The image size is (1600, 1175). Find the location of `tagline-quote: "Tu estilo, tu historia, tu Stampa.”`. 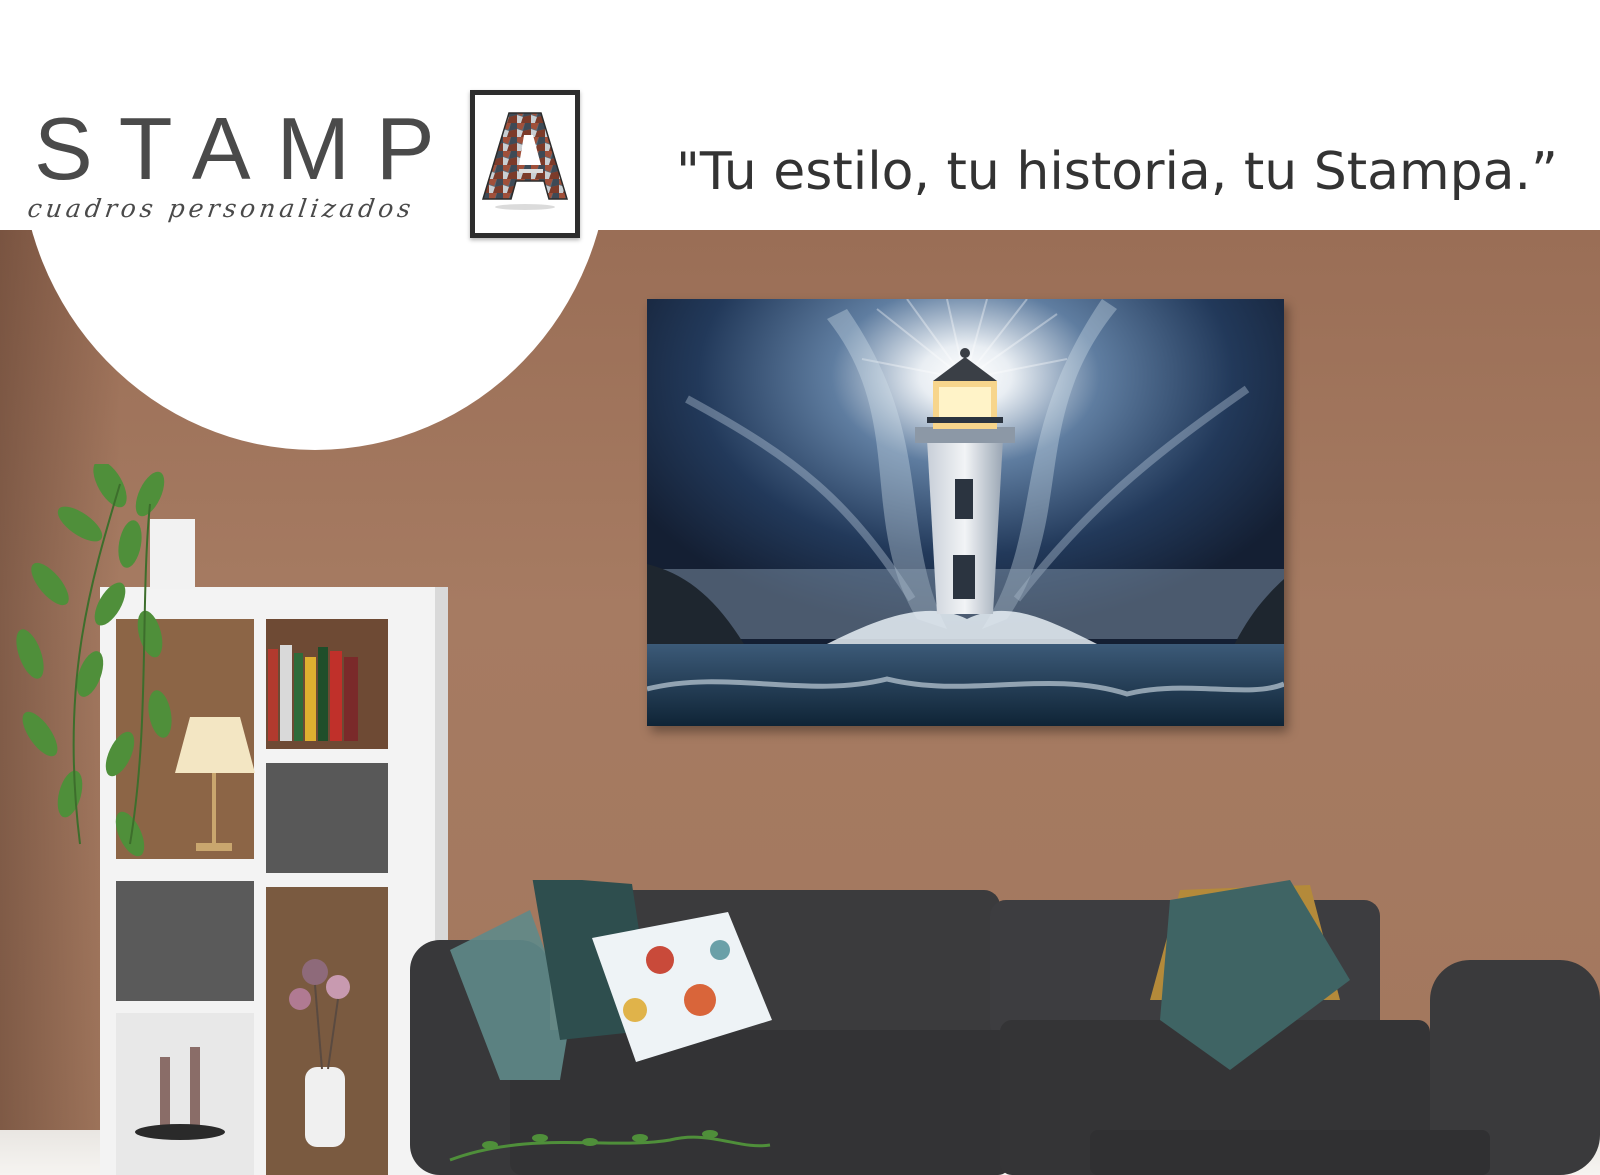

tagline-quote: "Tu estilo, tu historia, tu Stampa.” is located at coordinates (1117, 172).